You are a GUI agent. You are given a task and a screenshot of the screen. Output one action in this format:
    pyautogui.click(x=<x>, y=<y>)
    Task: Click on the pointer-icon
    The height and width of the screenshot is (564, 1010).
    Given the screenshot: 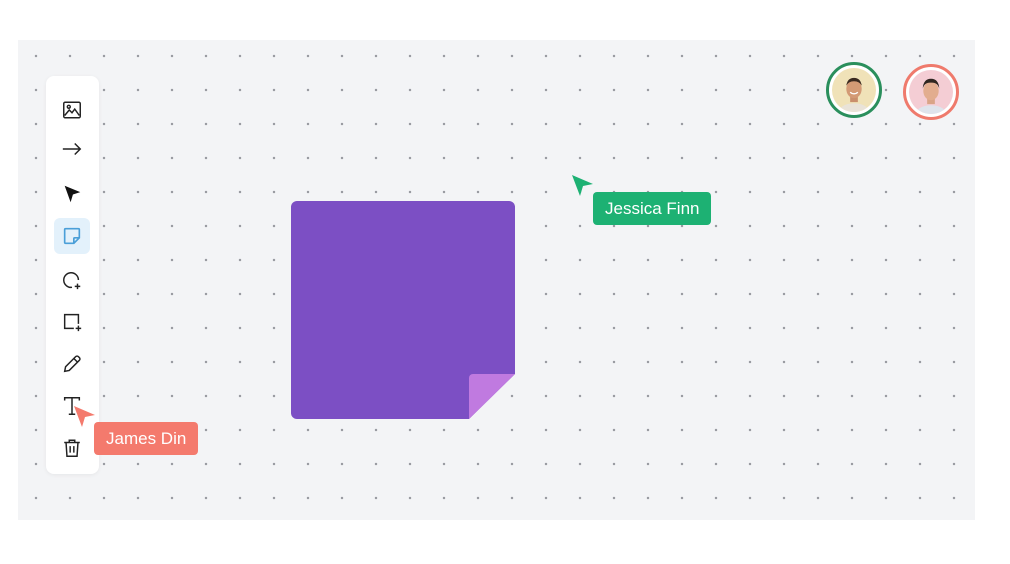 What is the action you would take?
    pyautogui.click(x=72, y=194)
    